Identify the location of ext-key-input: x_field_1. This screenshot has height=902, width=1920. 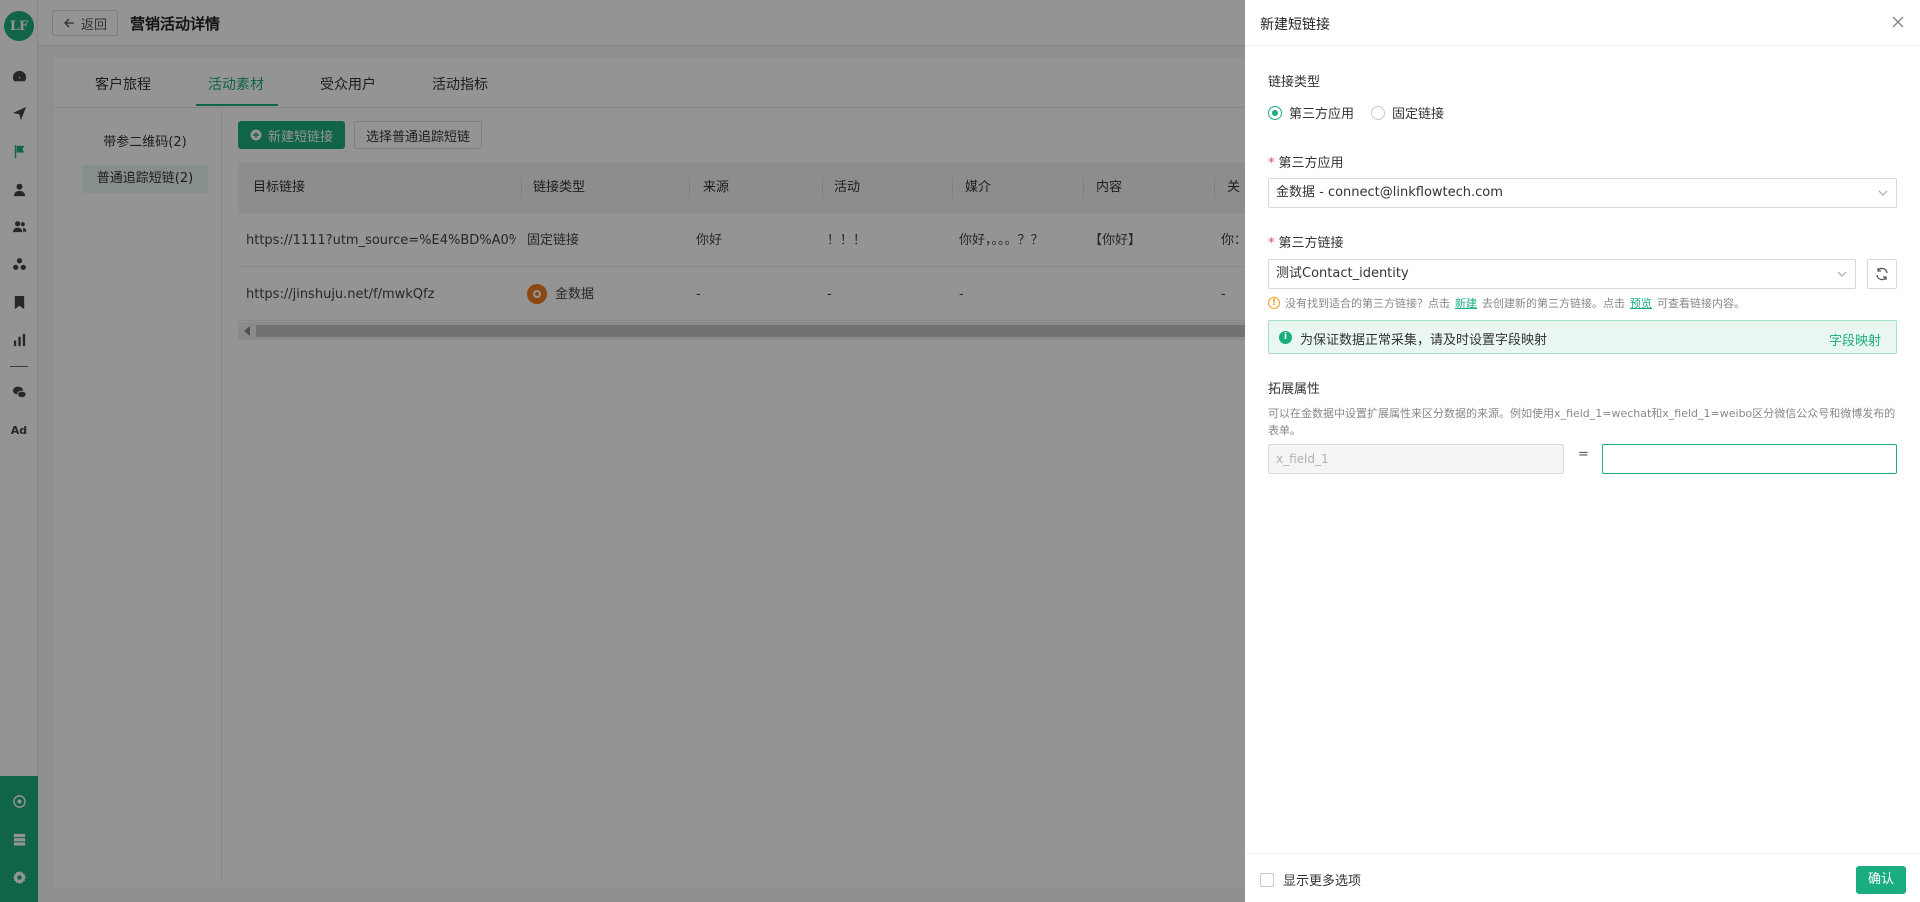
(1416, 459).